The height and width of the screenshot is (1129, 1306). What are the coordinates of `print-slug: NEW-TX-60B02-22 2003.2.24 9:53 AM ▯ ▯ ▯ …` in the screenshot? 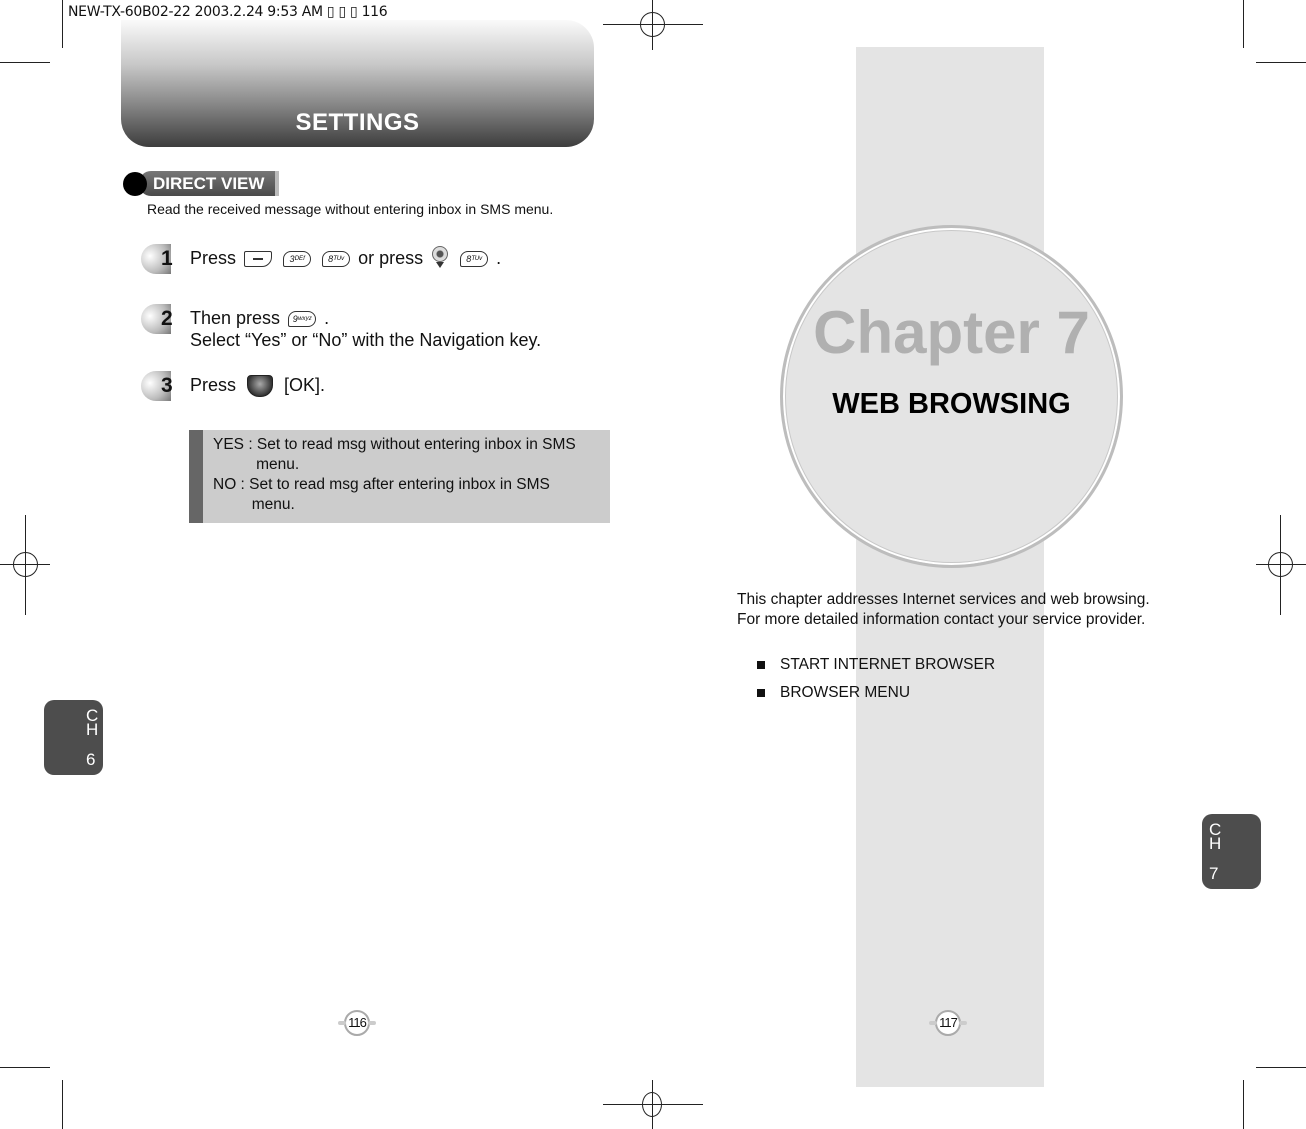 It's located at (230, 12).